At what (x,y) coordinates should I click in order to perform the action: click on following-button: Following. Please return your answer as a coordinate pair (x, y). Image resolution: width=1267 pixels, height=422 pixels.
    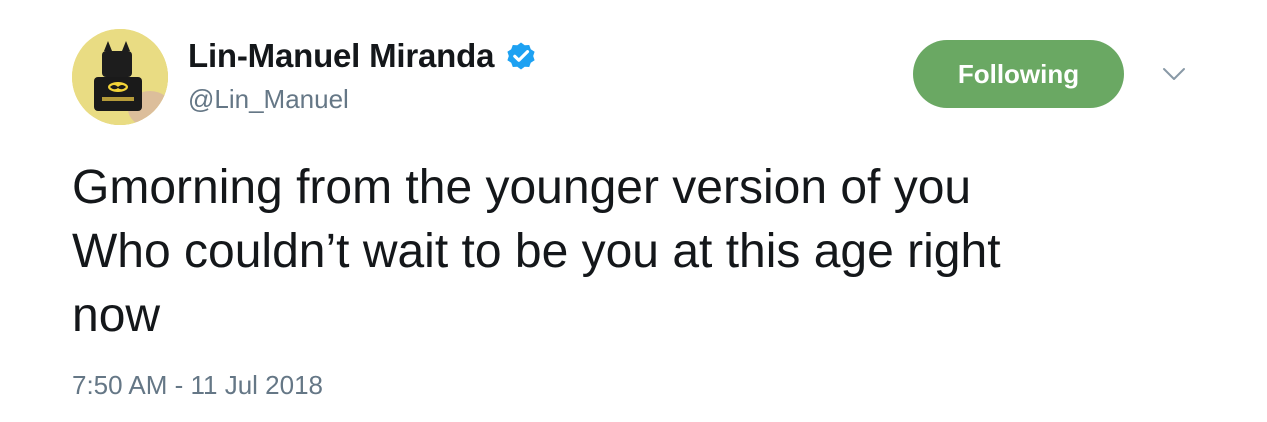
    Looking at the image, I should click on (1018, 74).